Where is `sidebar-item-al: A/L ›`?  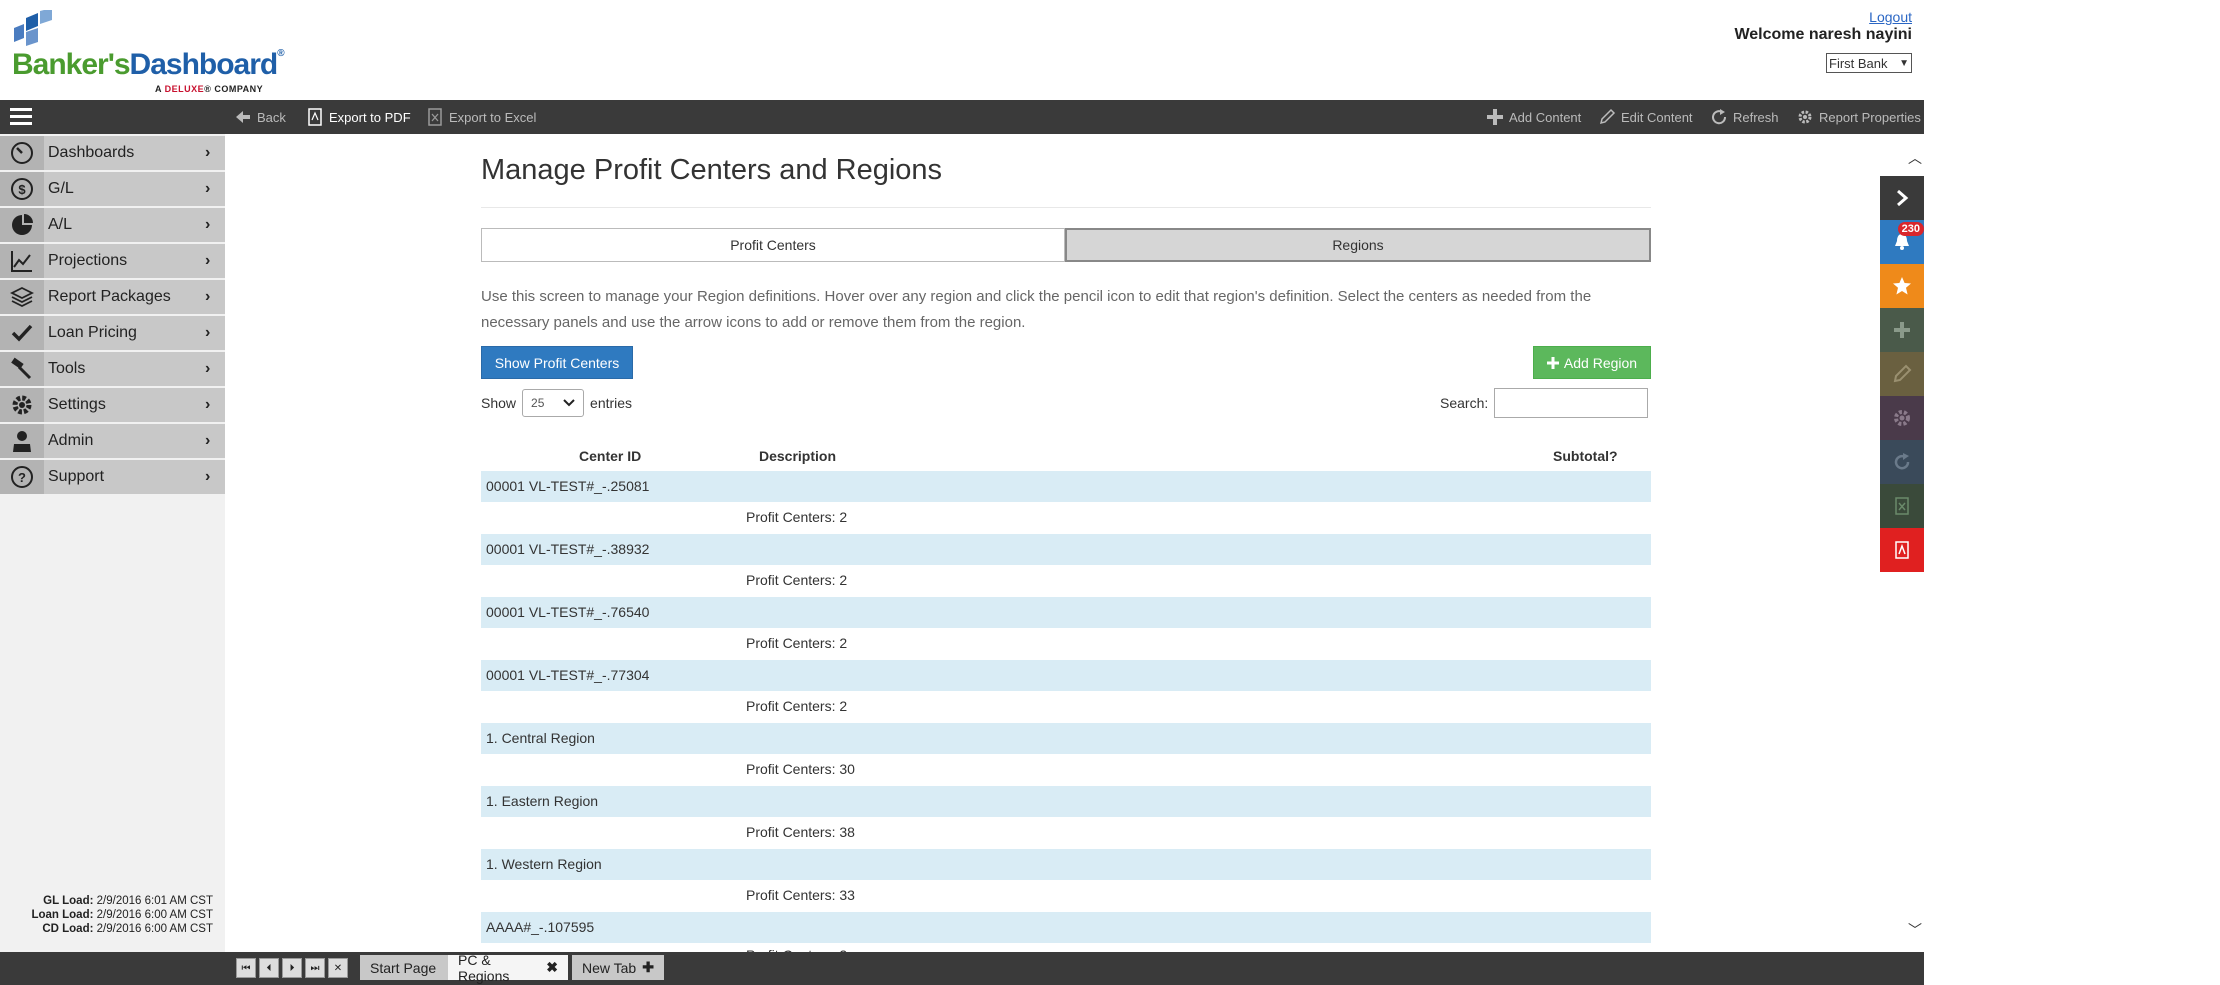
sidebar-item-al: A/L › is located at coordinates (112, 226).